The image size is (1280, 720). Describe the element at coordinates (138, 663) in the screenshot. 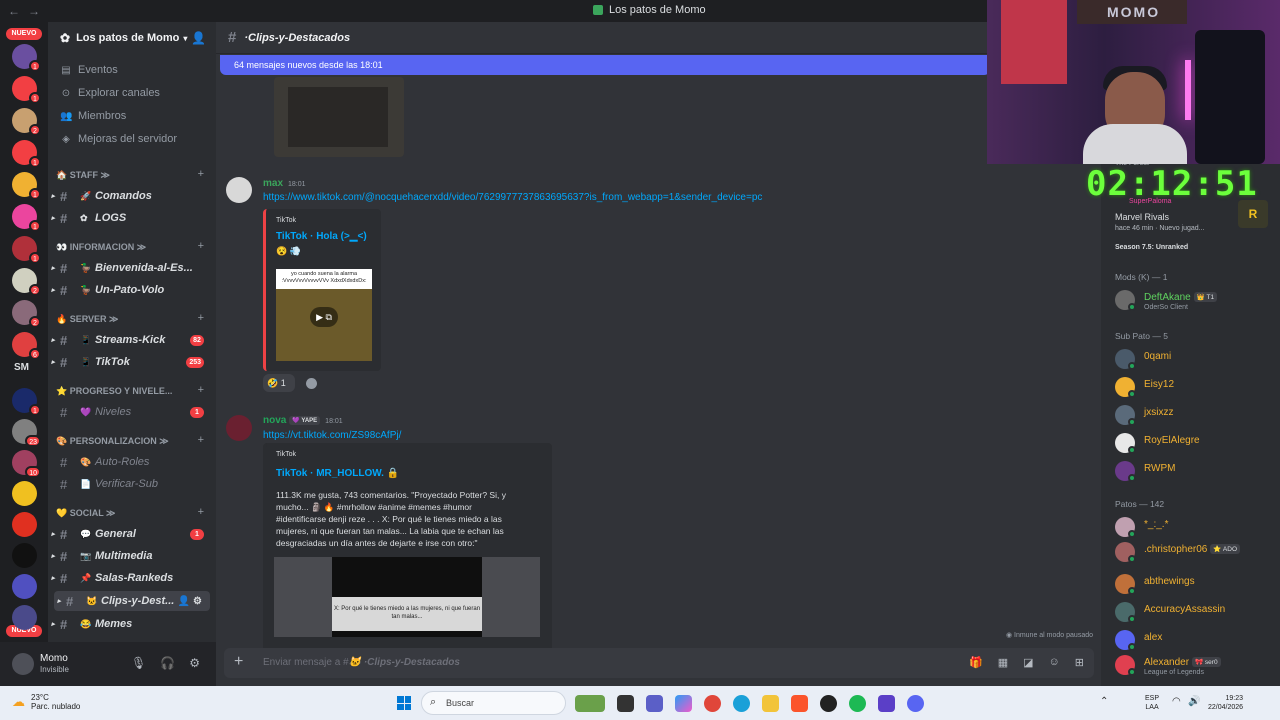

I see `microphone-icon: 🎙` at that location.